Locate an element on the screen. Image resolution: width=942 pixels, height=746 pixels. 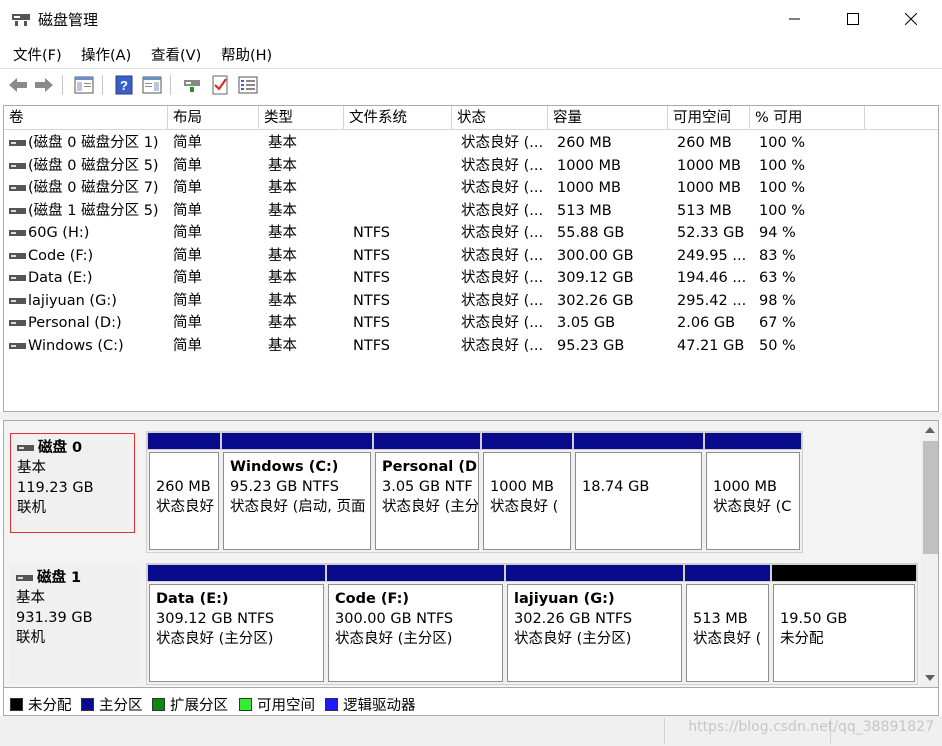
disk-1-title: 磁盘 1 is located at coordinates (75, 578).